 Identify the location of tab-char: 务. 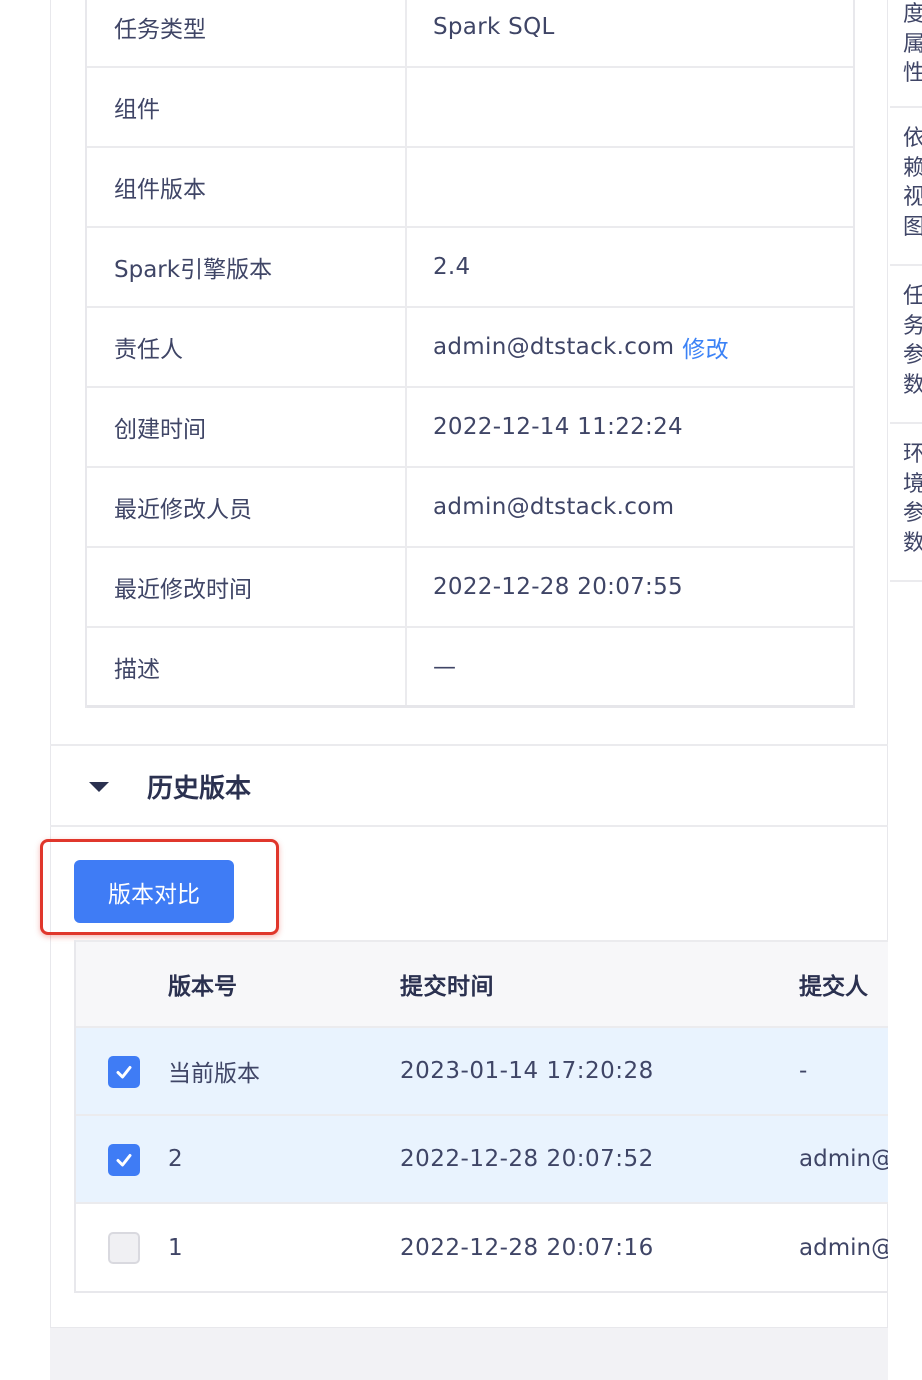
(906, 327).